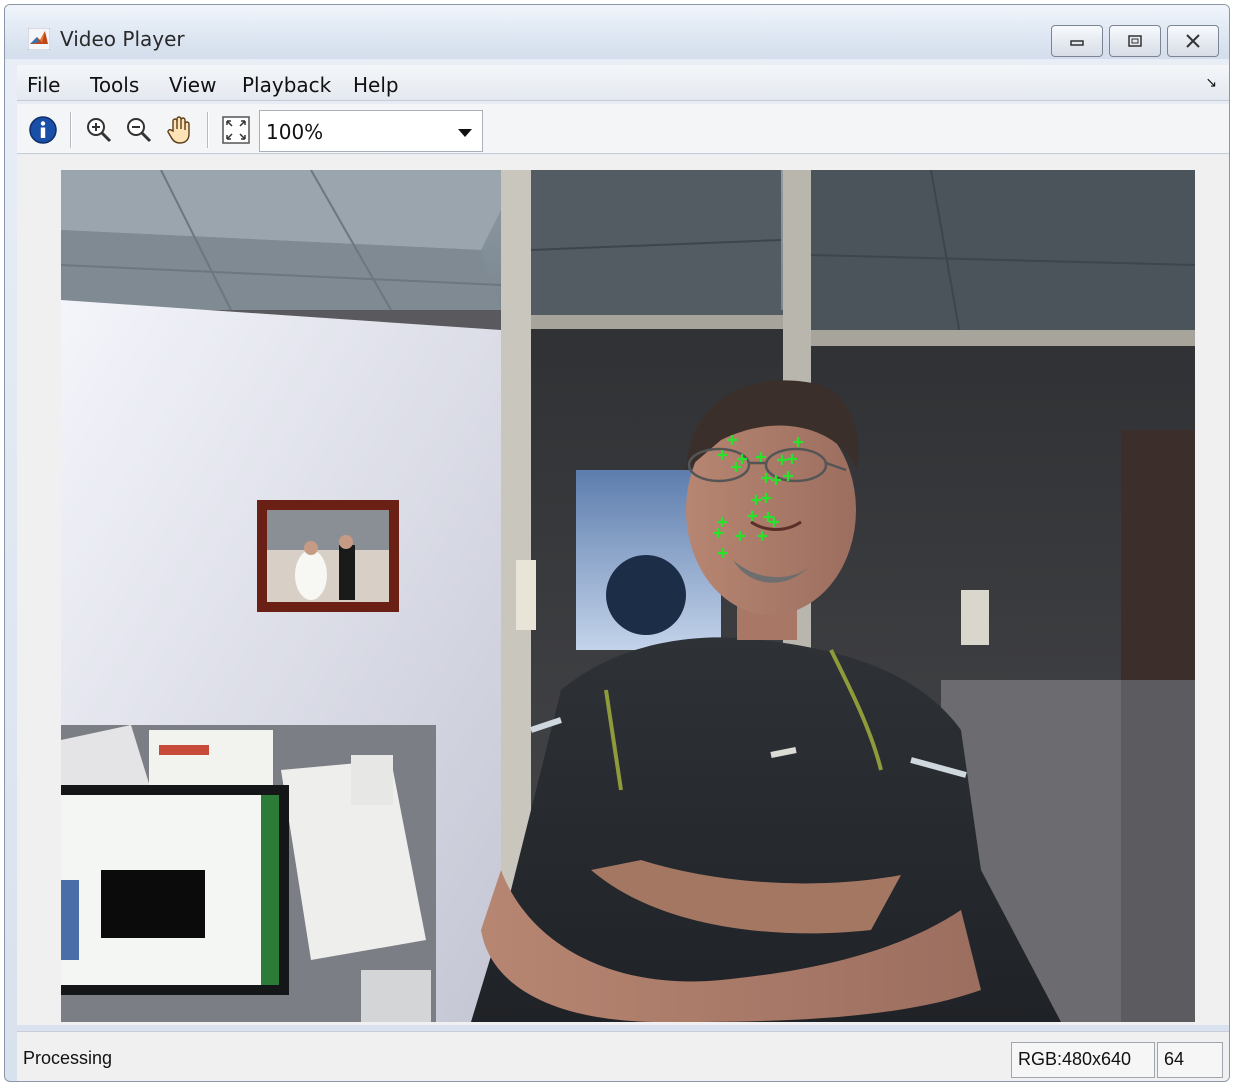  I want to click on status-text: Processing, so click(68, 1058).